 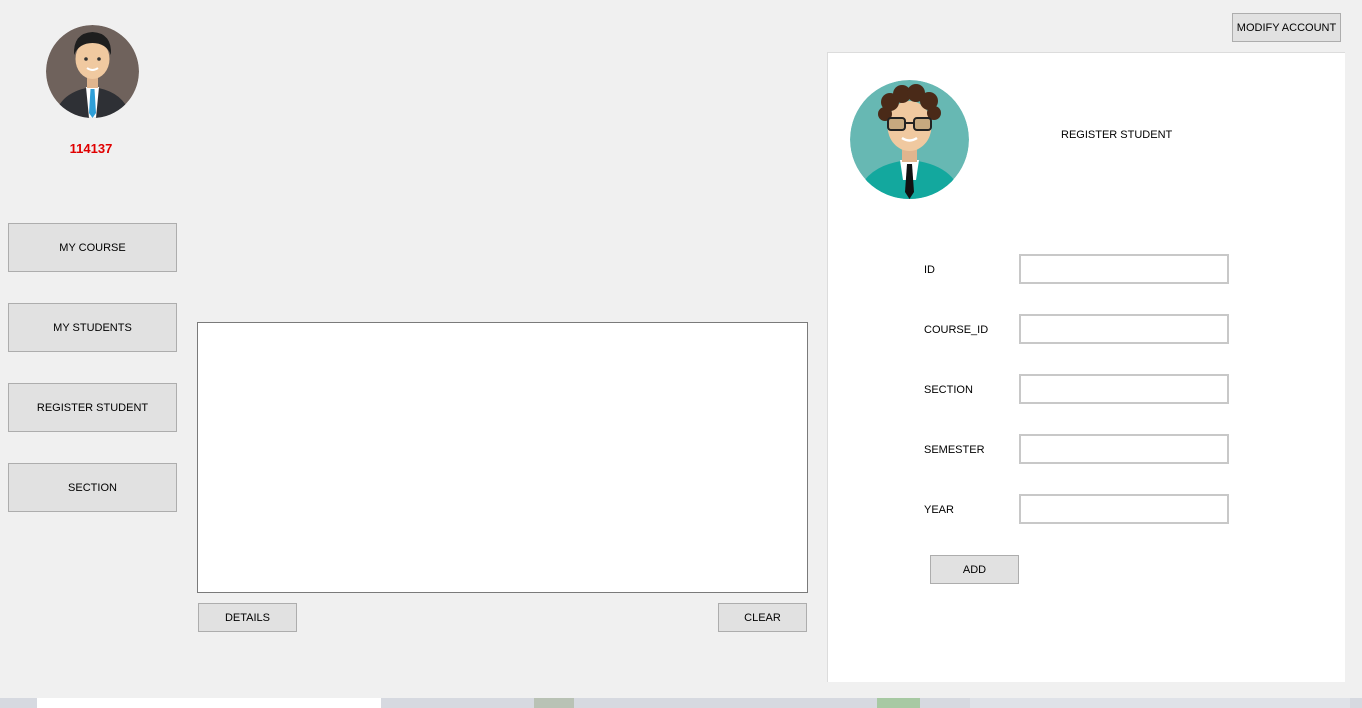 I want to click on teacher-avatar, so click(x=92, y=71).